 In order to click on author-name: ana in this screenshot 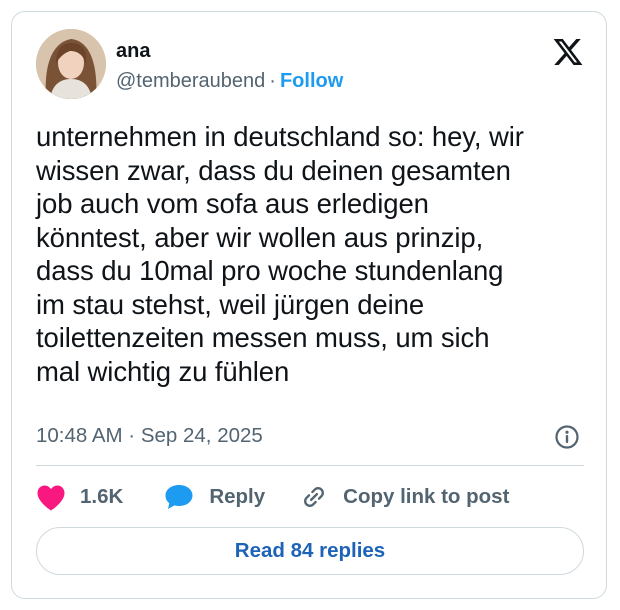, I will do `click(133, 51)`.